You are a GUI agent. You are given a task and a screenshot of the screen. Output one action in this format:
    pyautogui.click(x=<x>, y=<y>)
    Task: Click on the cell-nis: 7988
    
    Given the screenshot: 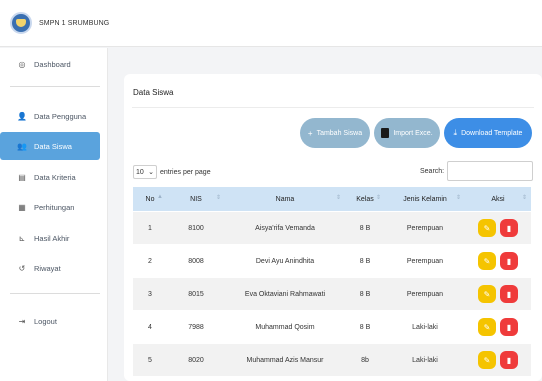 What is the action you would take?
    pyautogui.click(x=196, y=327)
    